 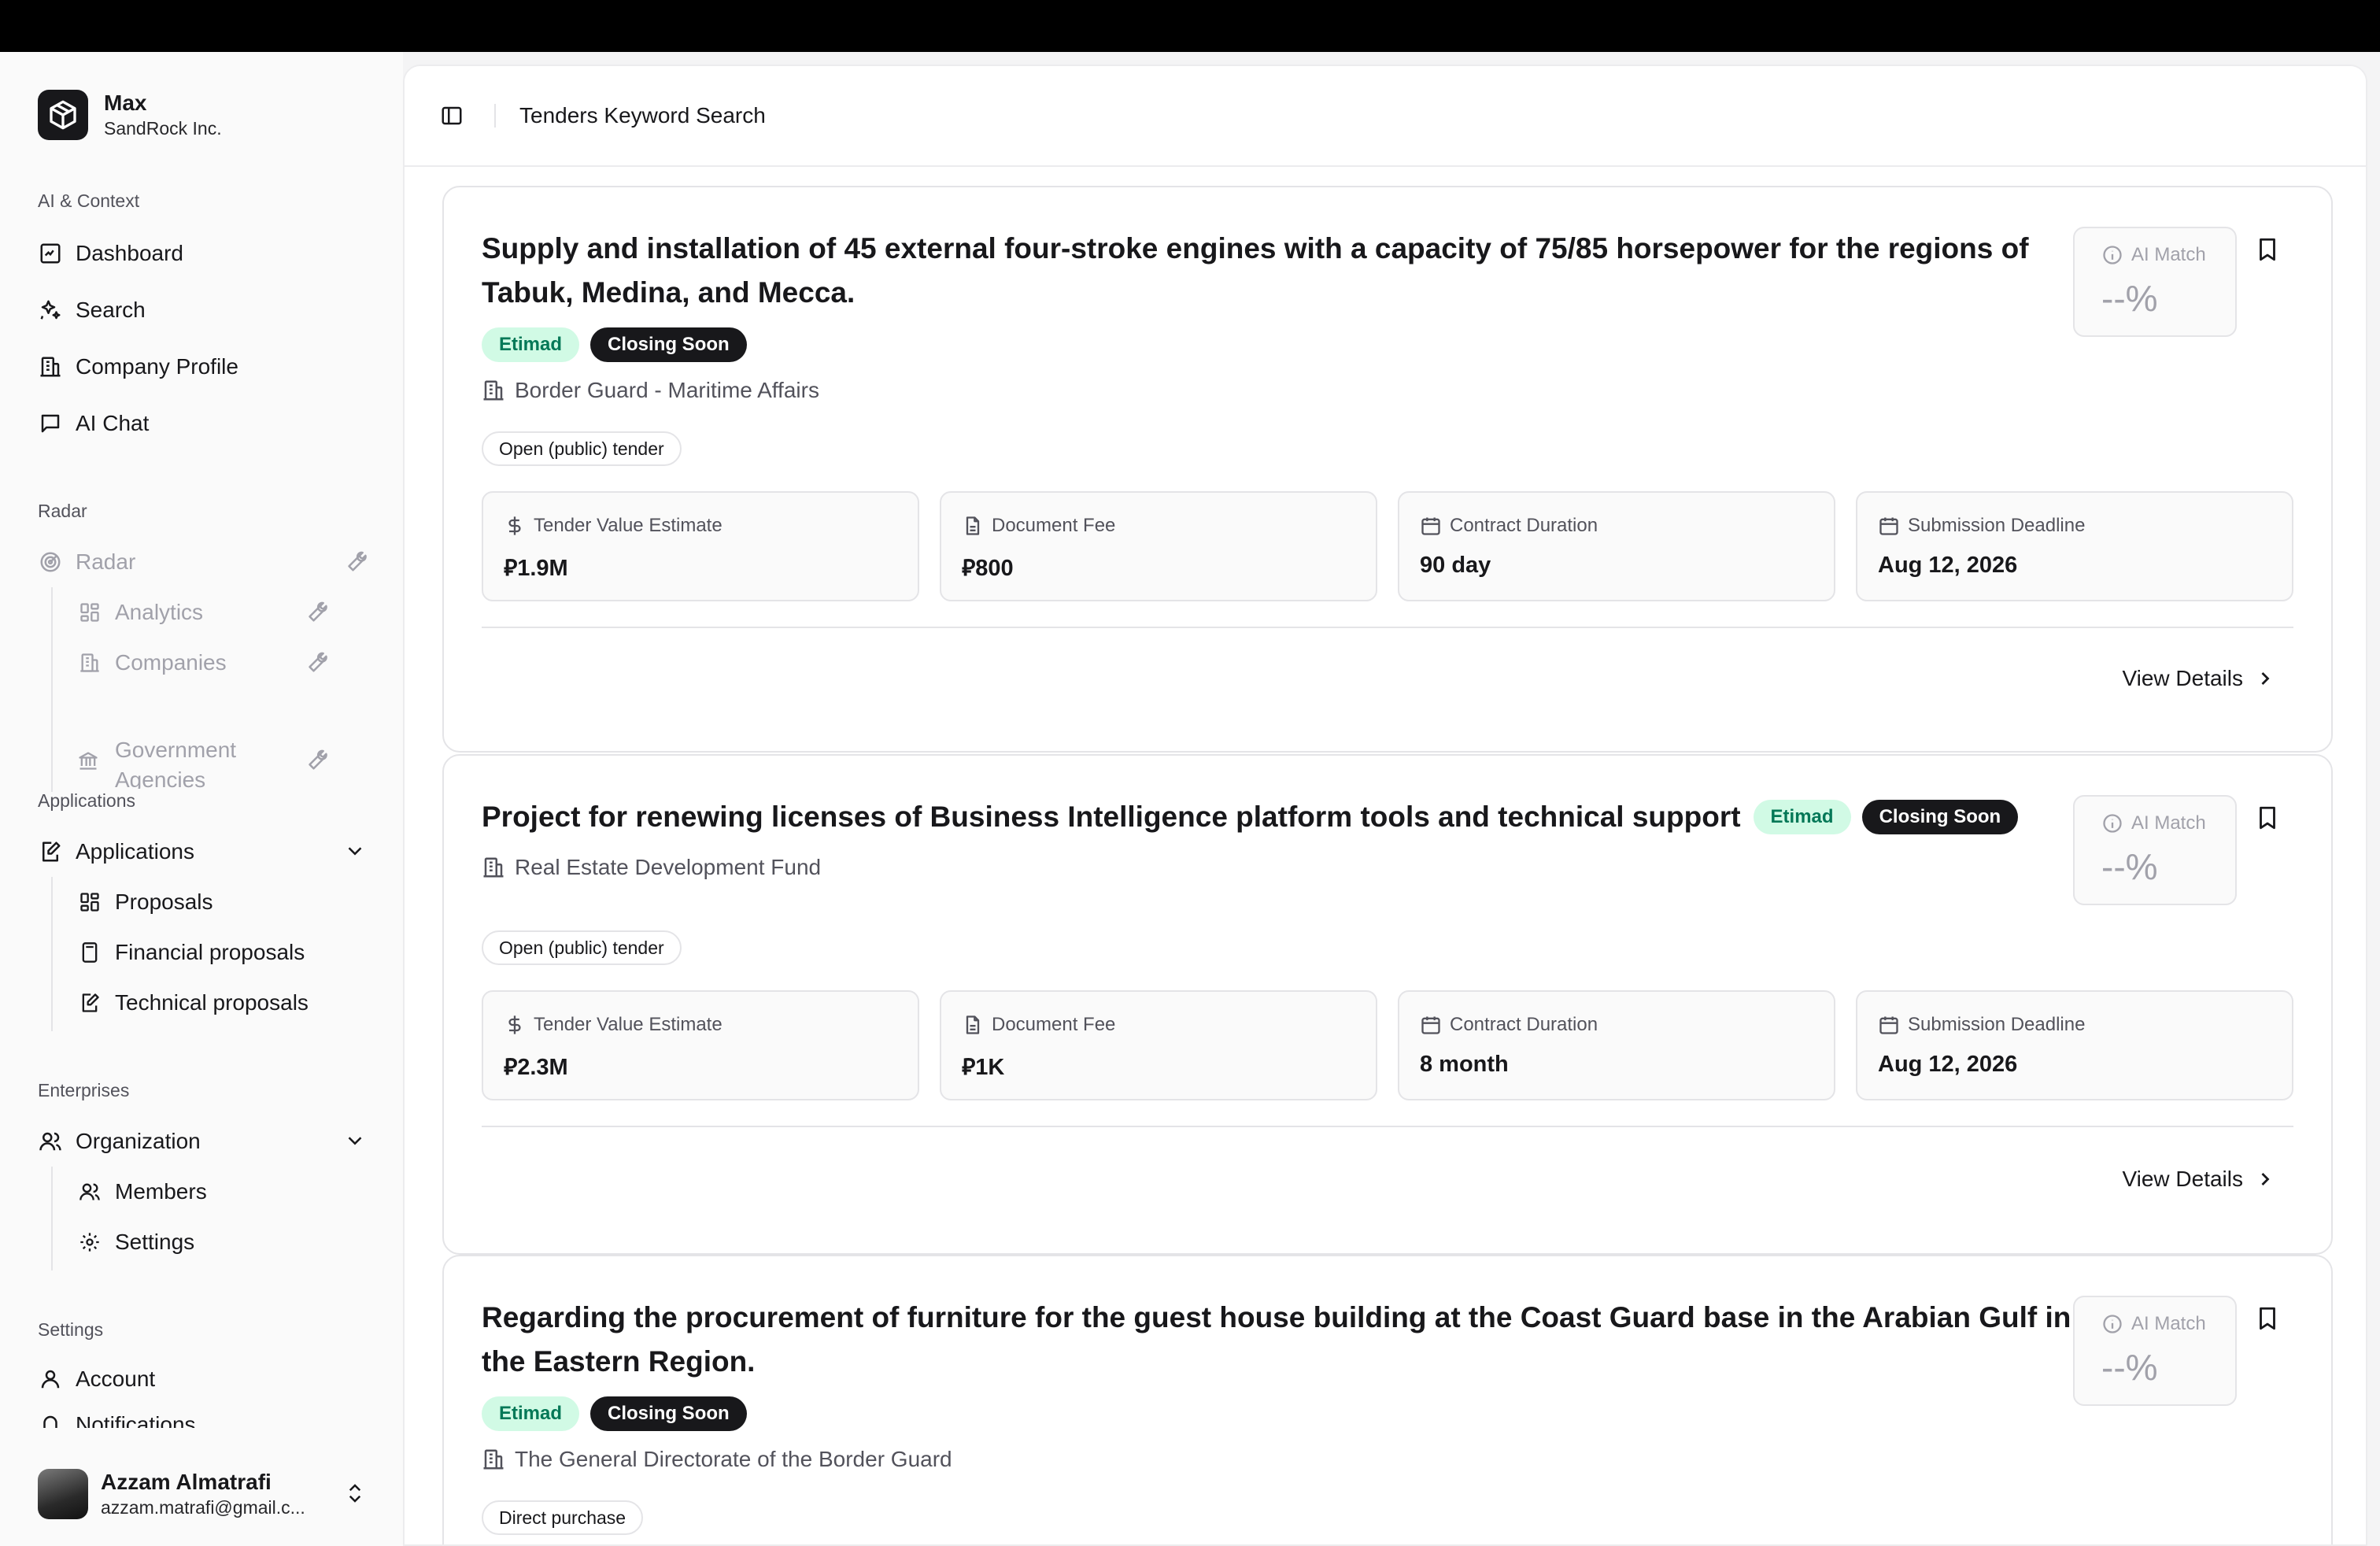 I want to click on file-edit-icon, so click(x=50, y=852).